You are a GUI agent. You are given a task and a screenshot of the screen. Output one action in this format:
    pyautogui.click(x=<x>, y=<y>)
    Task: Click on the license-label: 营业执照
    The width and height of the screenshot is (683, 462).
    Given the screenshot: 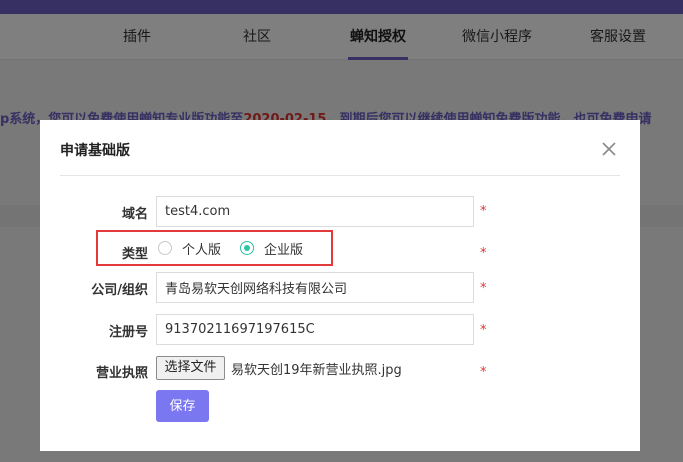 What is the action you would take?
    pyautogui.click(x=121, y=373)
    